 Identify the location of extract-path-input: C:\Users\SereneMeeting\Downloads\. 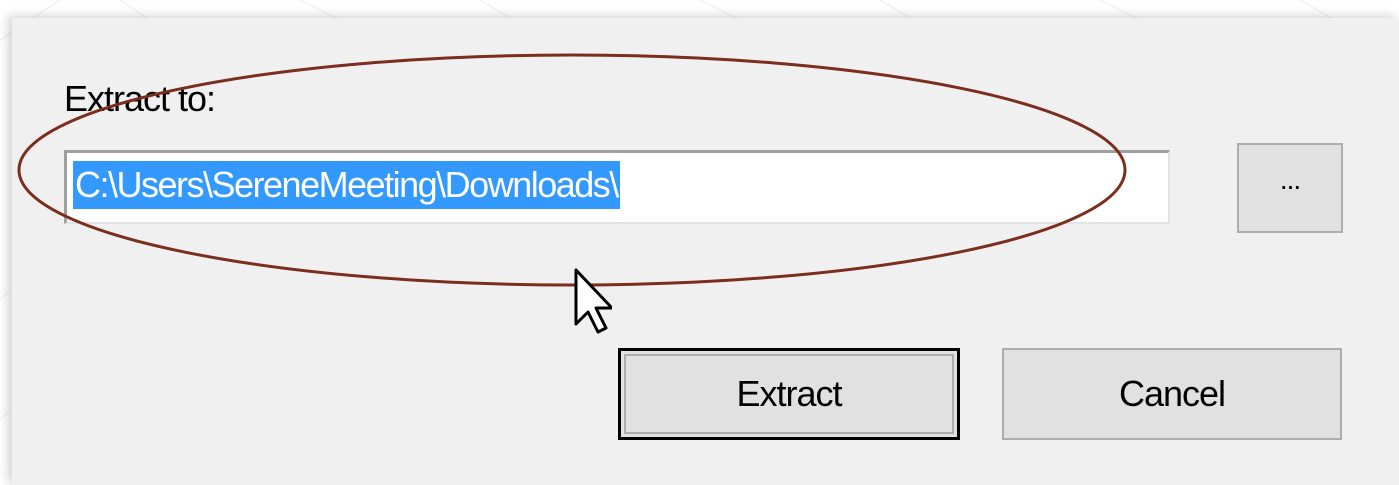
(617, 187).